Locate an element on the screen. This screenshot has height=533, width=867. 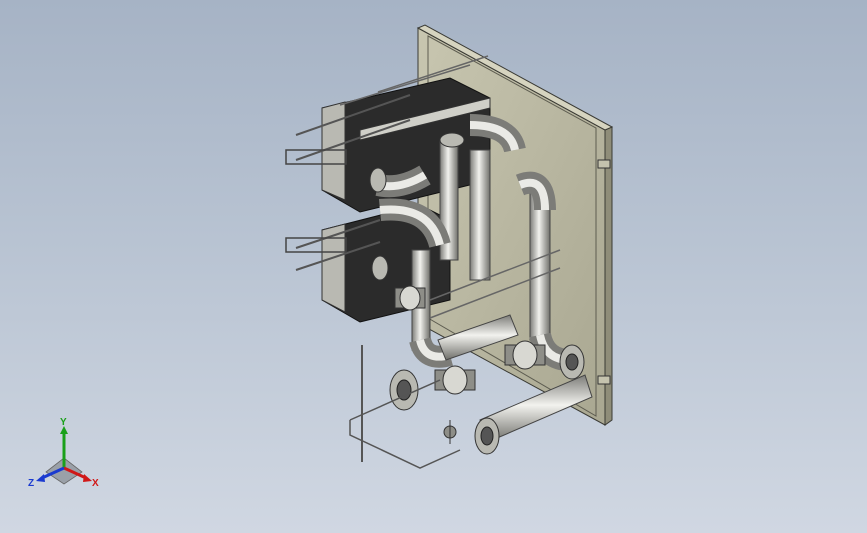
coordinate-triad: Y X Z is located at coordinates (63, 453).